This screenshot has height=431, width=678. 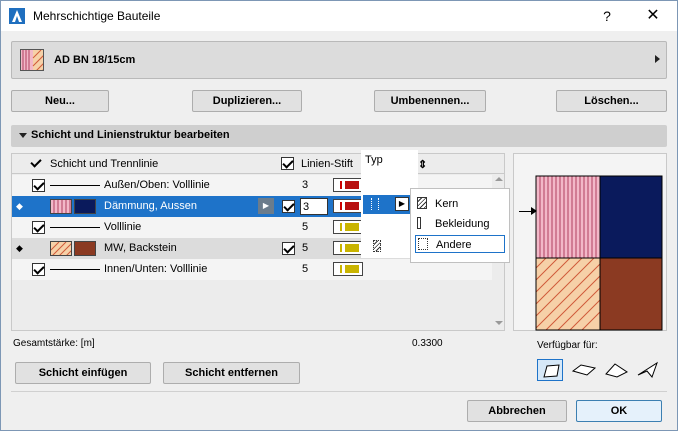 What do you see at coordinates (499, 179) in the screenshot?
I see `scroll-up-icon` at bounding box center [499, 179].